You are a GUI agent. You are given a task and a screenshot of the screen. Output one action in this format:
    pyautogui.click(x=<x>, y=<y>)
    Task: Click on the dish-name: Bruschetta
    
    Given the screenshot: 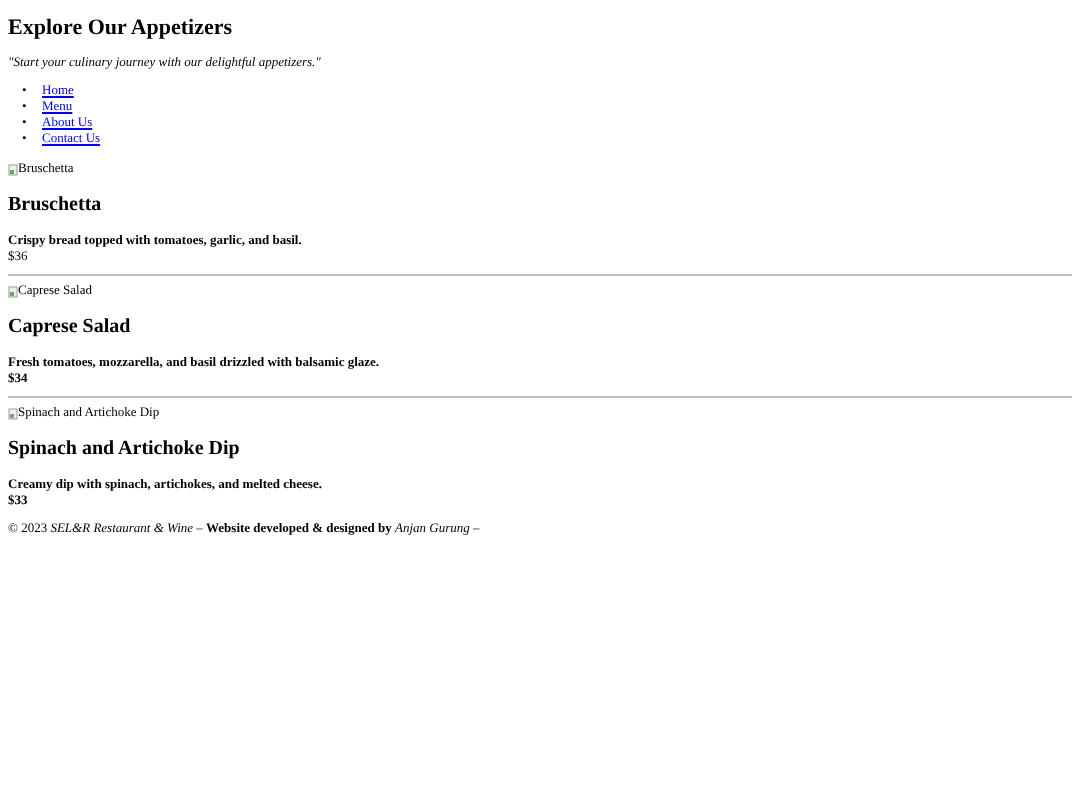 What is the action you would take?
    pyautogui.click(x=56, y=206)
    